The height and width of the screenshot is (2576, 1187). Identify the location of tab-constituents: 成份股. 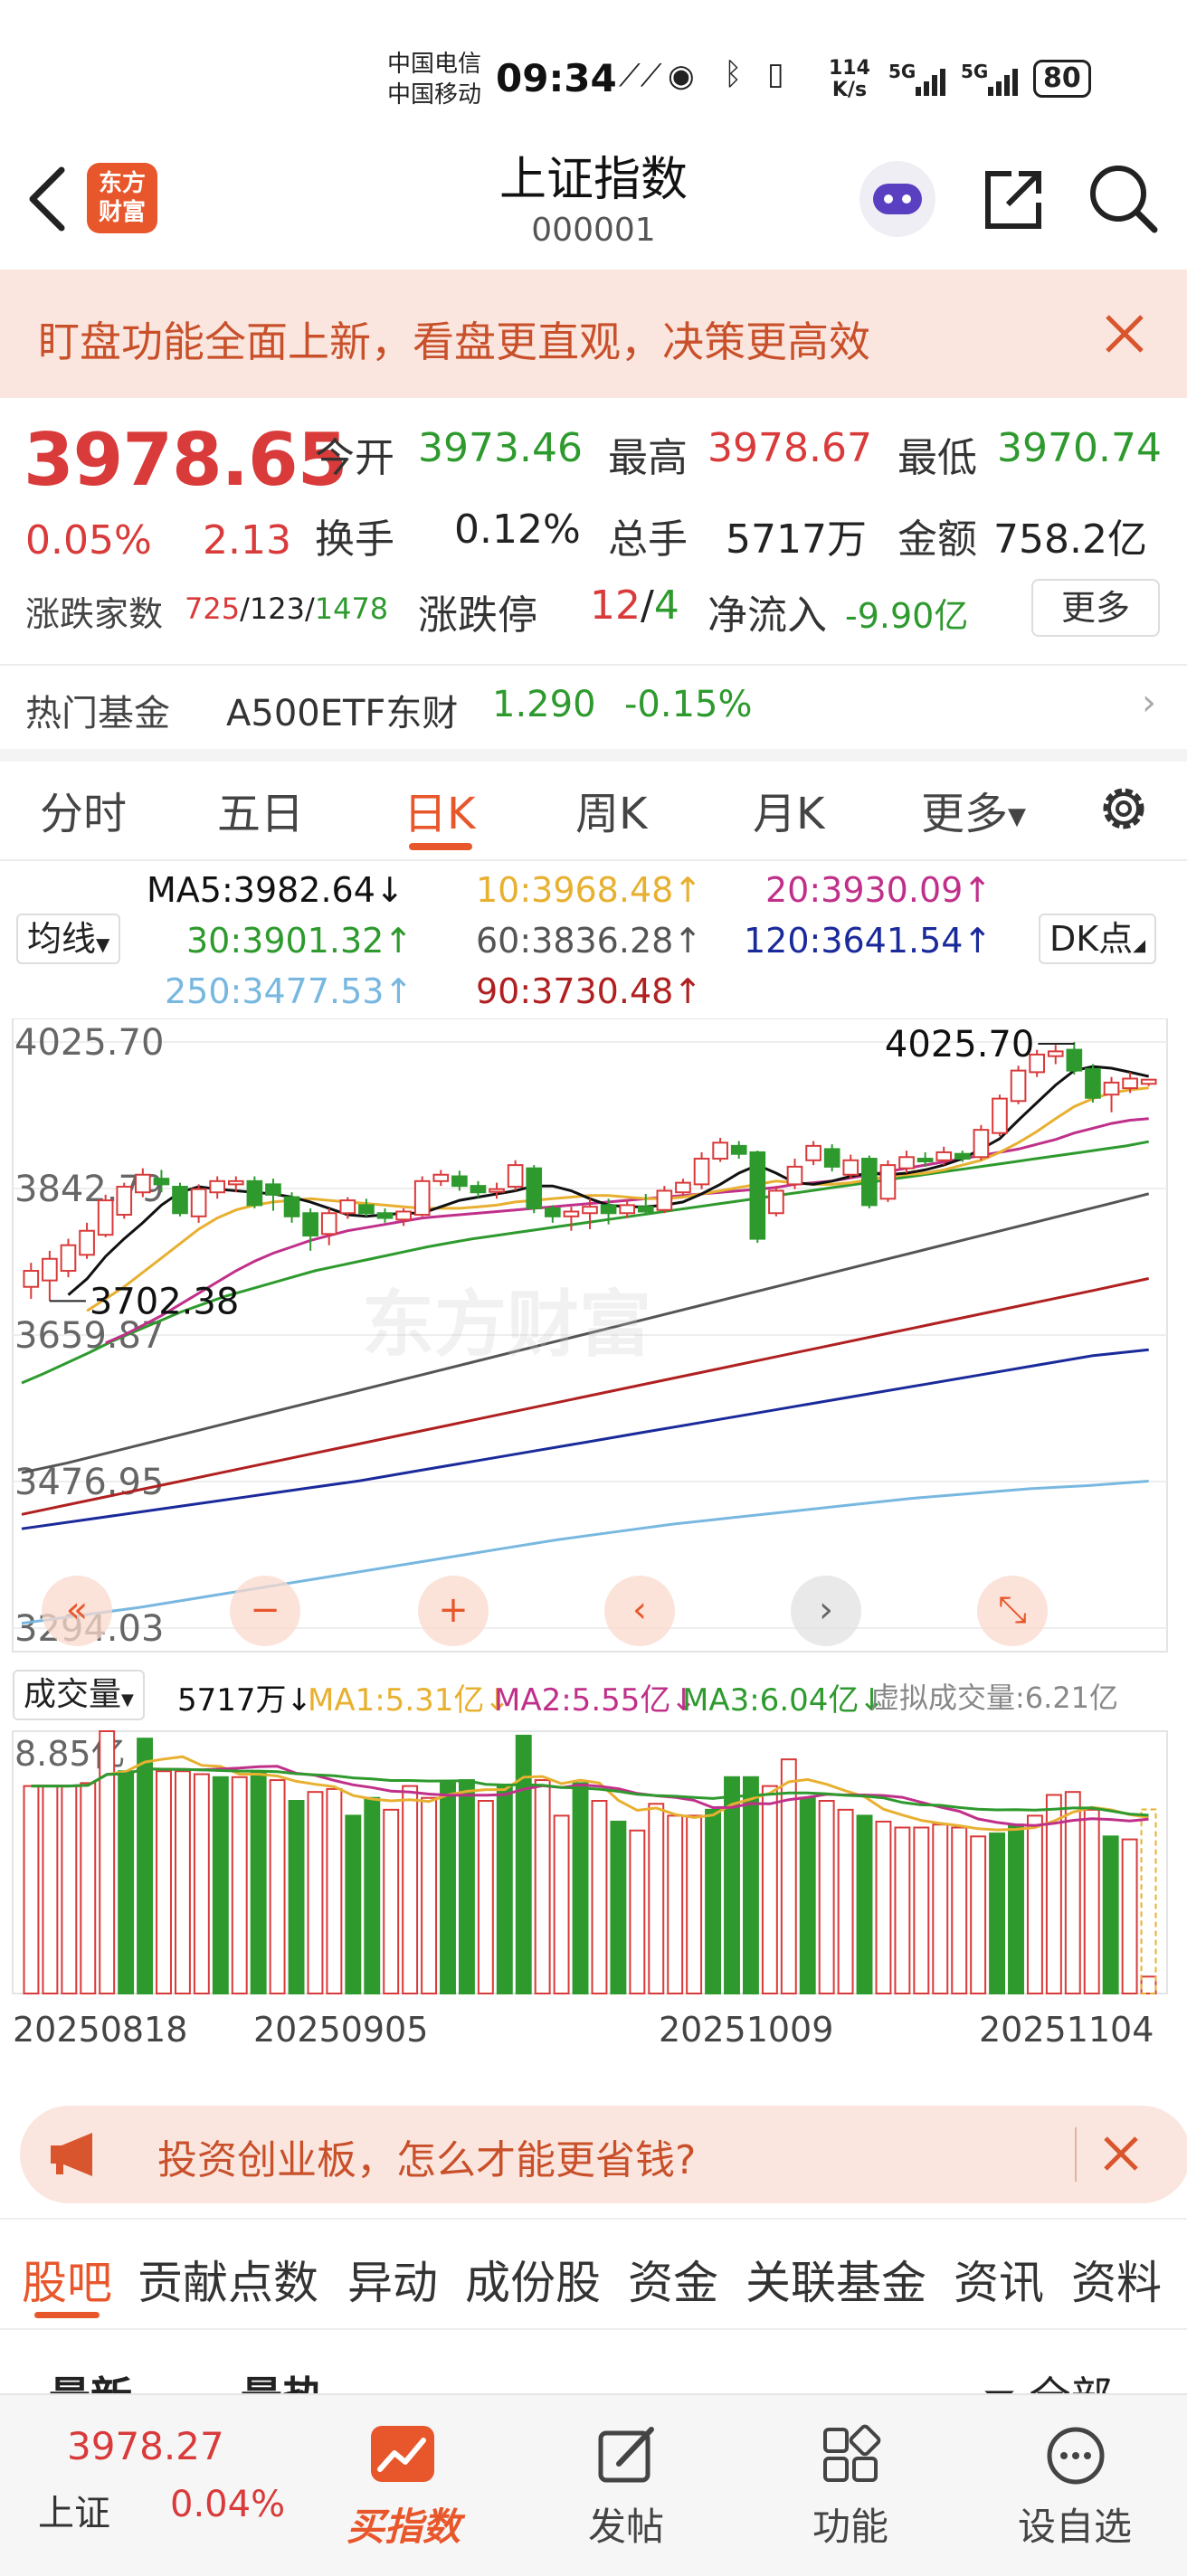
(533, 2280).